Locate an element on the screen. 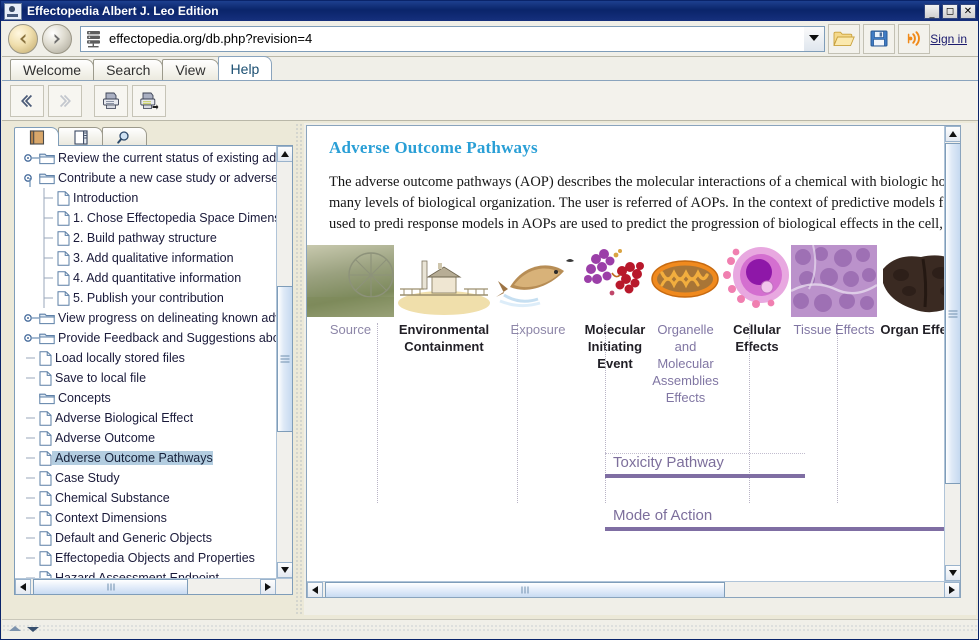 Image resolution: width=979 pixels, height=640 pixels. tree-item: View progress on delineating known adv is located at coordinates (146, 318).